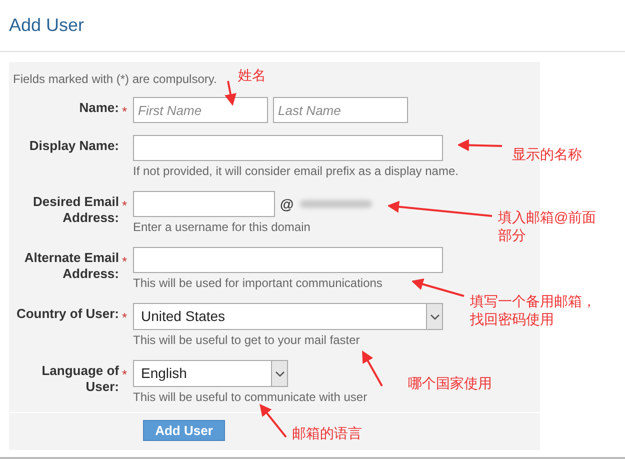 This screenshot has width=625, height=459. I want to click on username-field, so click(204, 204).